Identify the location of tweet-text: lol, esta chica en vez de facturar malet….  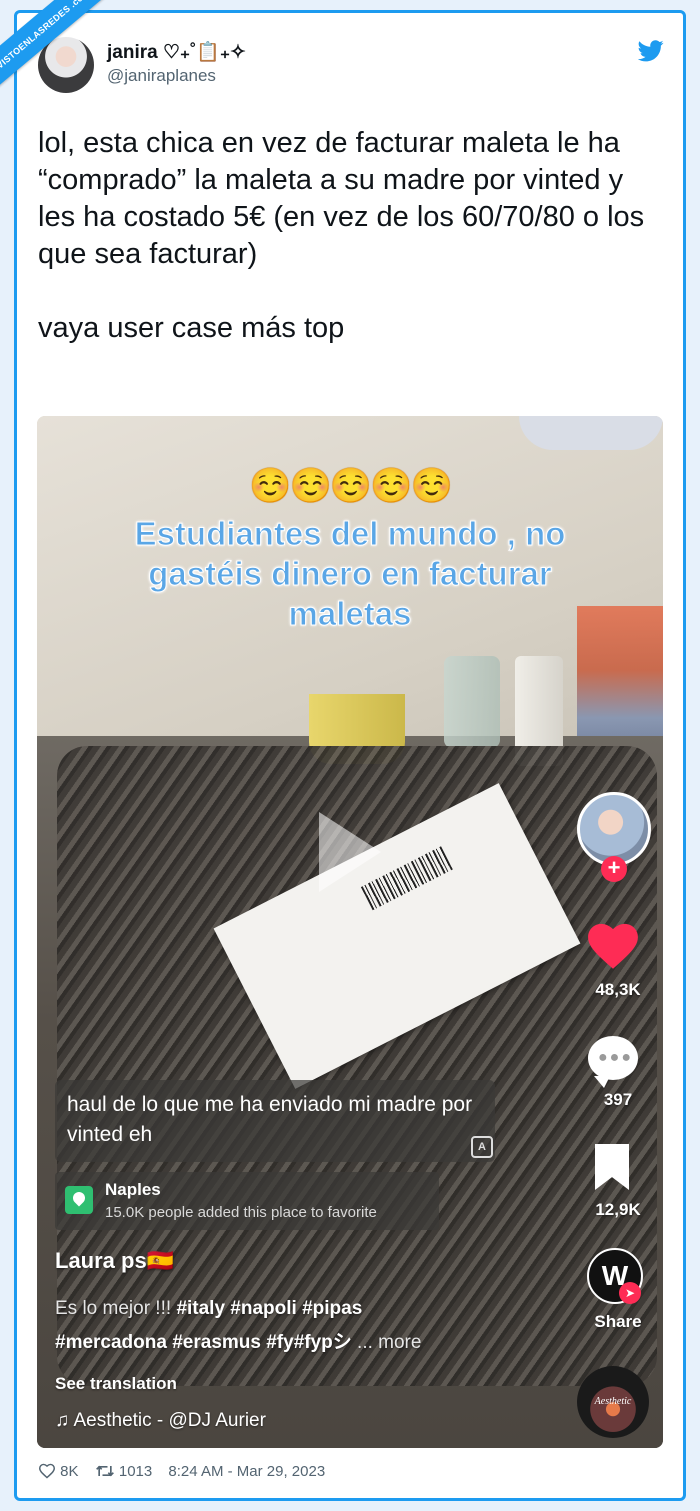
(341, 235).